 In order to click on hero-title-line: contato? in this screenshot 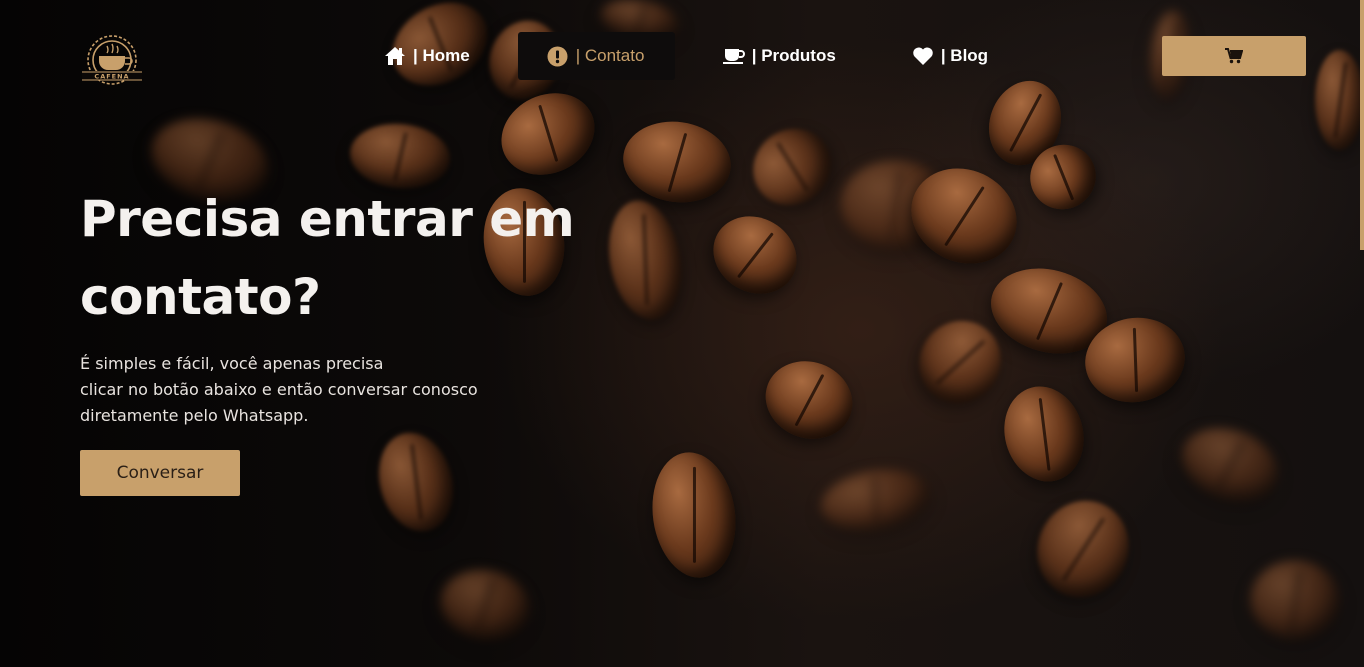, I will do `click(200, 297)`.